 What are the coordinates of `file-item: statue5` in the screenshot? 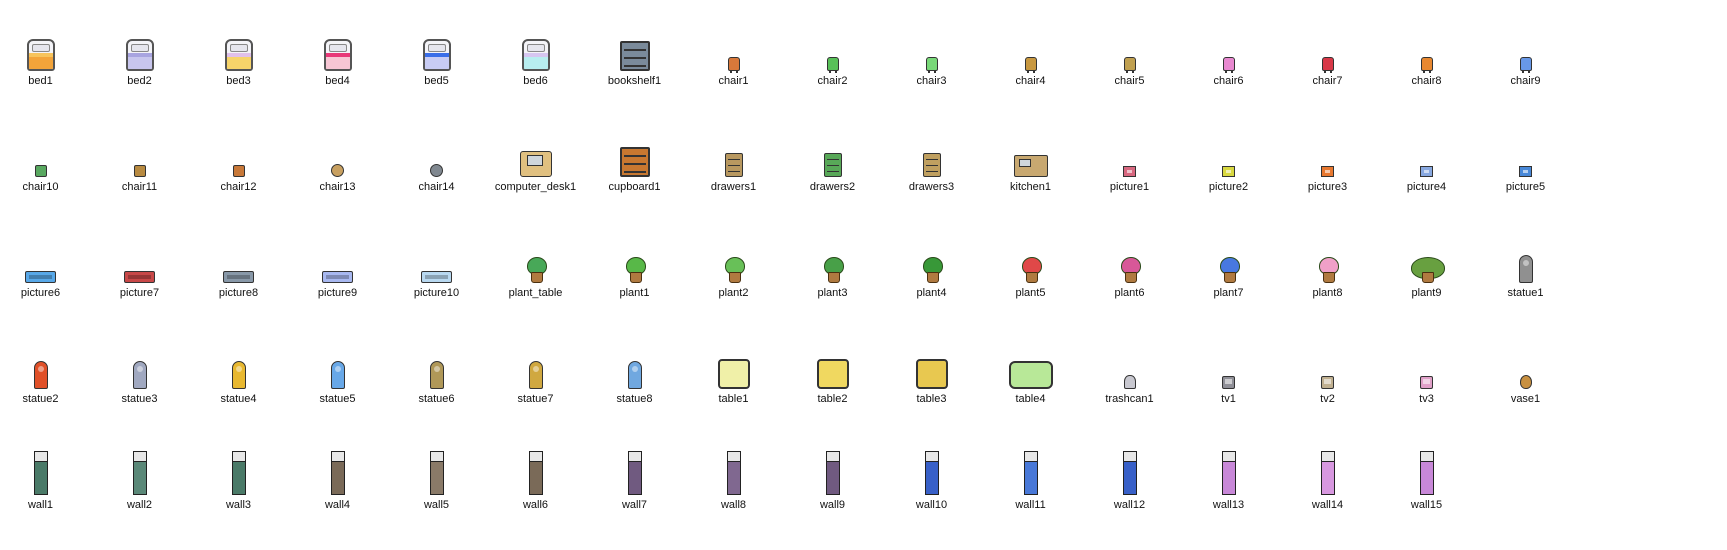 It's located at (337, 366).